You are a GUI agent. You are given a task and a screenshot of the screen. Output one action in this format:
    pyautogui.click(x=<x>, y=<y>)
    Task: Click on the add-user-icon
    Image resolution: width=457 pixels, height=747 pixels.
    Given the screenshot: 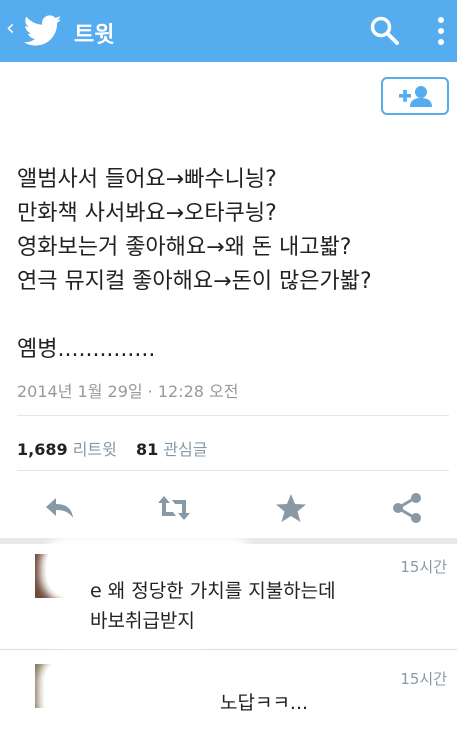 What is the action you would take?
    pyautogui.click(x=415, y=96)
    